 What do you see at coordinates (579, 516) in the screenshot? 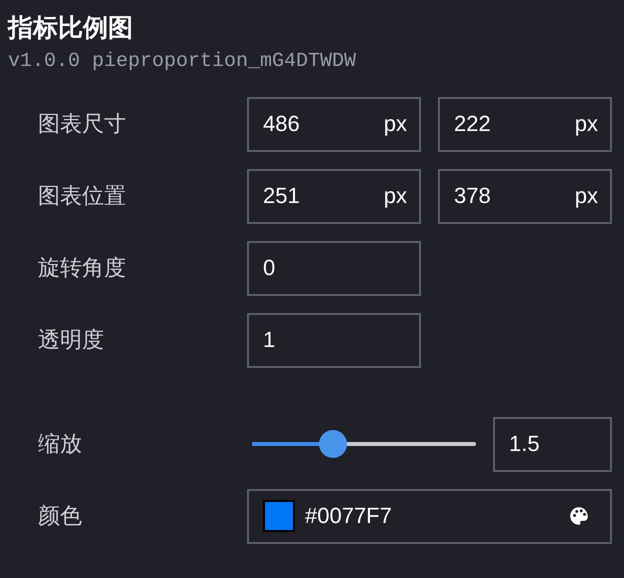
I see `palette-icon` at bounding box center [579, 516].